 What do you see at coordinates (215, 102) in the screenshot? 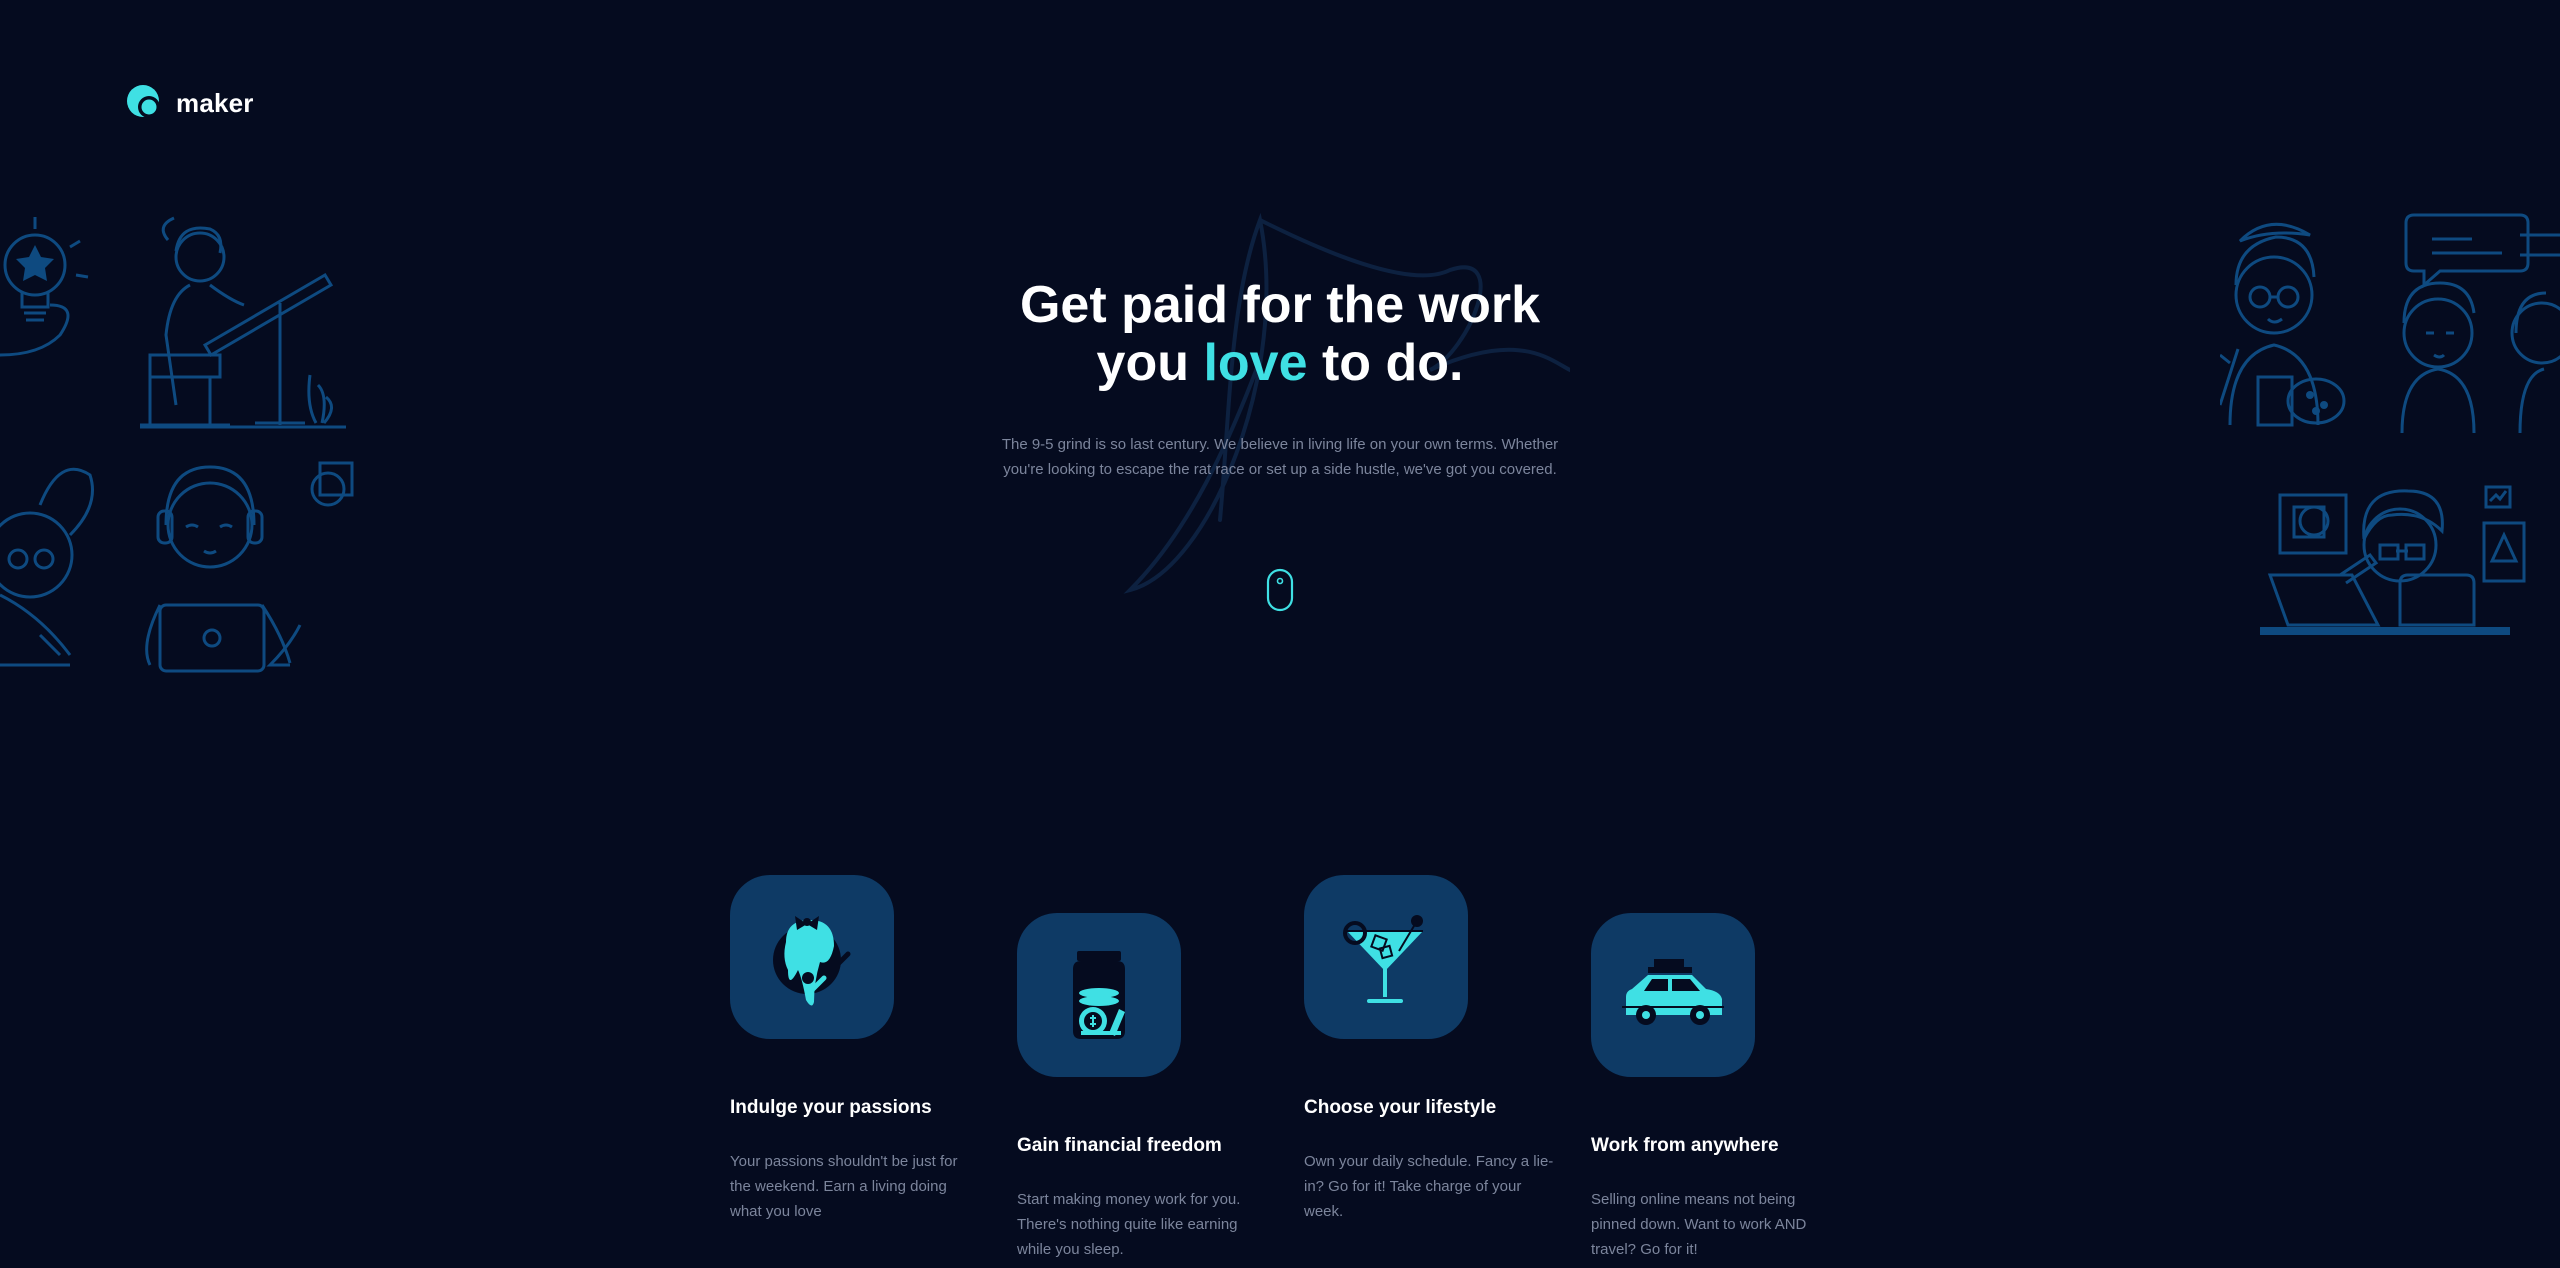
I see `brand-name: maker` at bounding box center [215, 102].